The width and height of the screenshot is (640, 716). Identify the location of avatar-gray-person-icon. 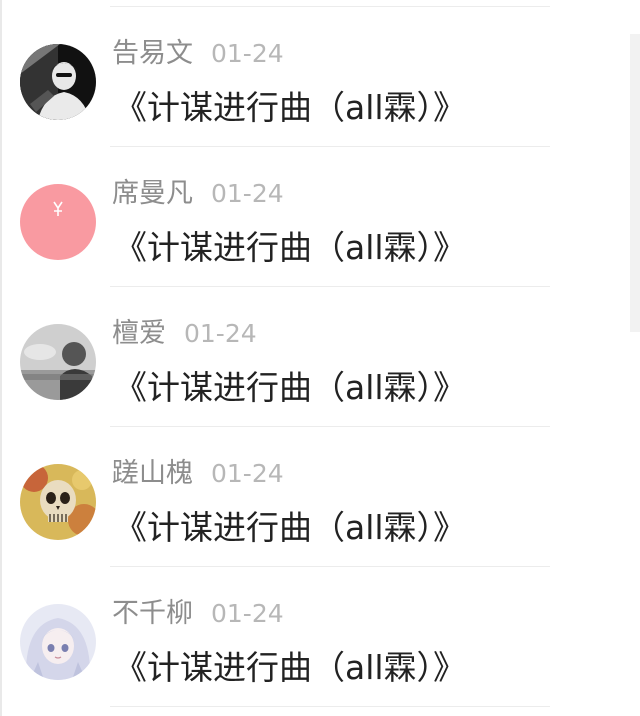
(58, 362).